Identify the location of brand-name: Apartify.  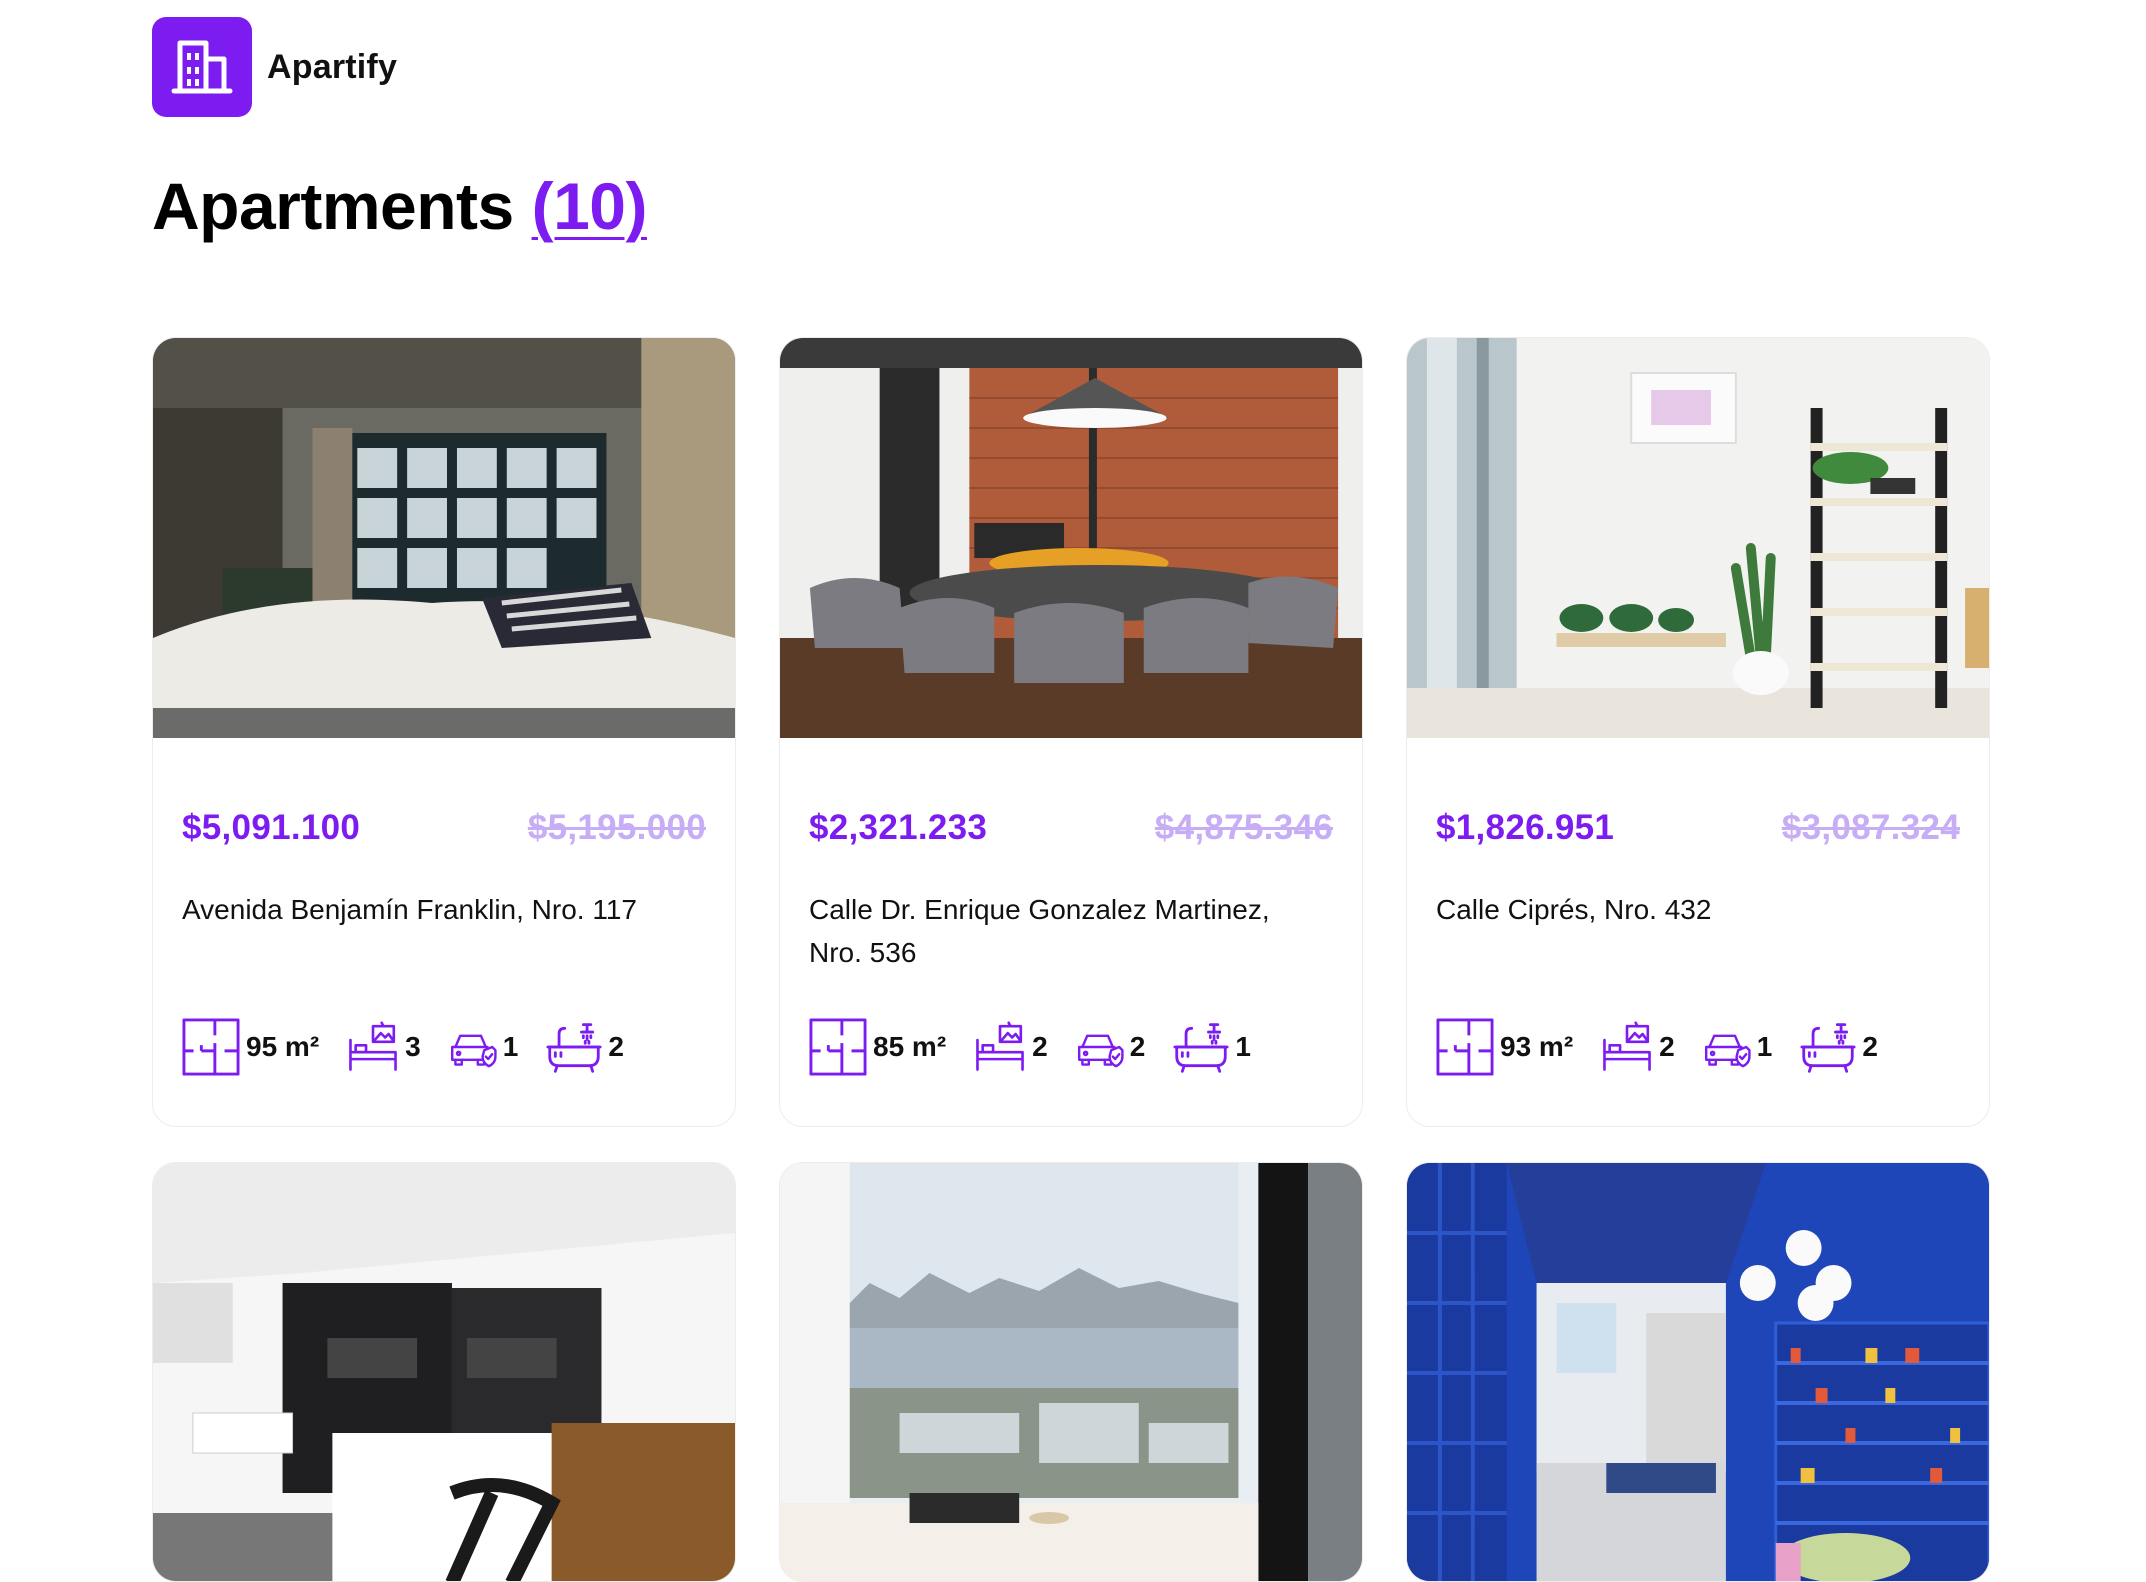
(332, 67).